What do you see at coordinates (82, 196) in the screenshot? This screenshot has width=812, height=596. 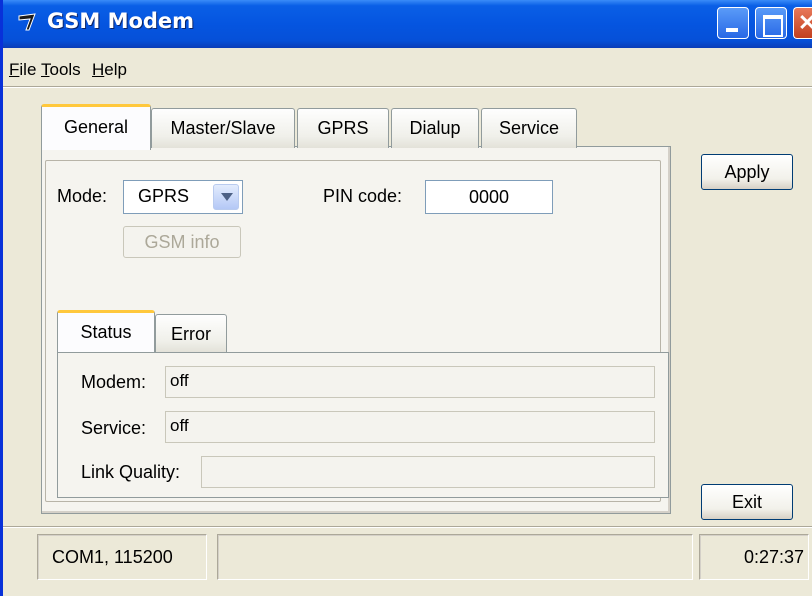 I see `mode-label: Mode:` at bounding box center [82, 196].